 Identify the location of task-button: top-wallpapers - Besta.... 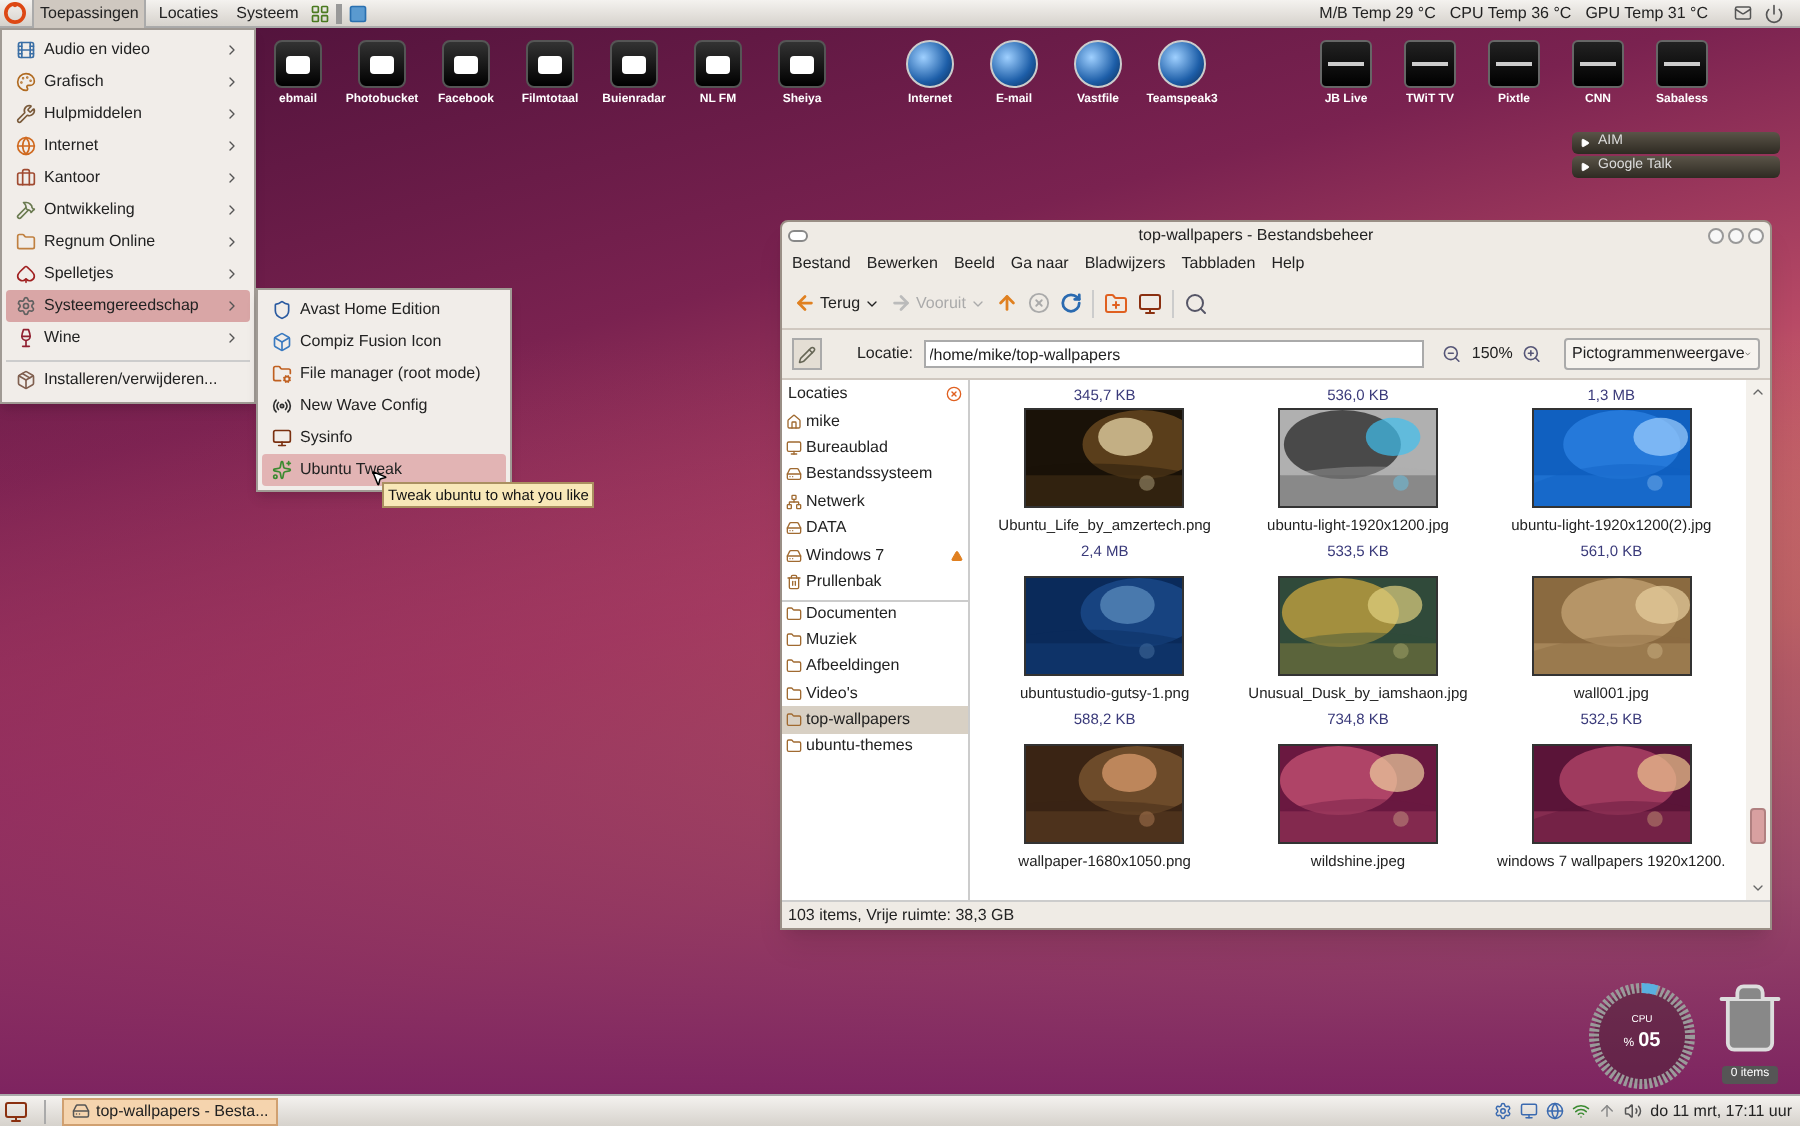
(170, 1111).